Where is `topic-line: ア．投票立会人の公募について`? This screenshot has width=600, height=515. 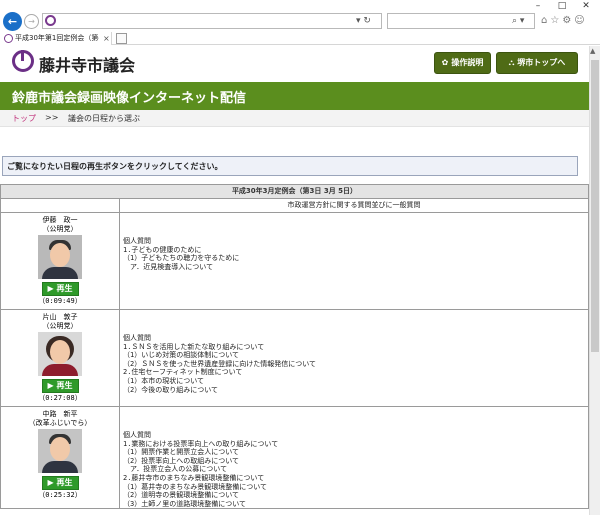
topic-line: ア．投票立会人の公募について is located at coordinates (175, 469).